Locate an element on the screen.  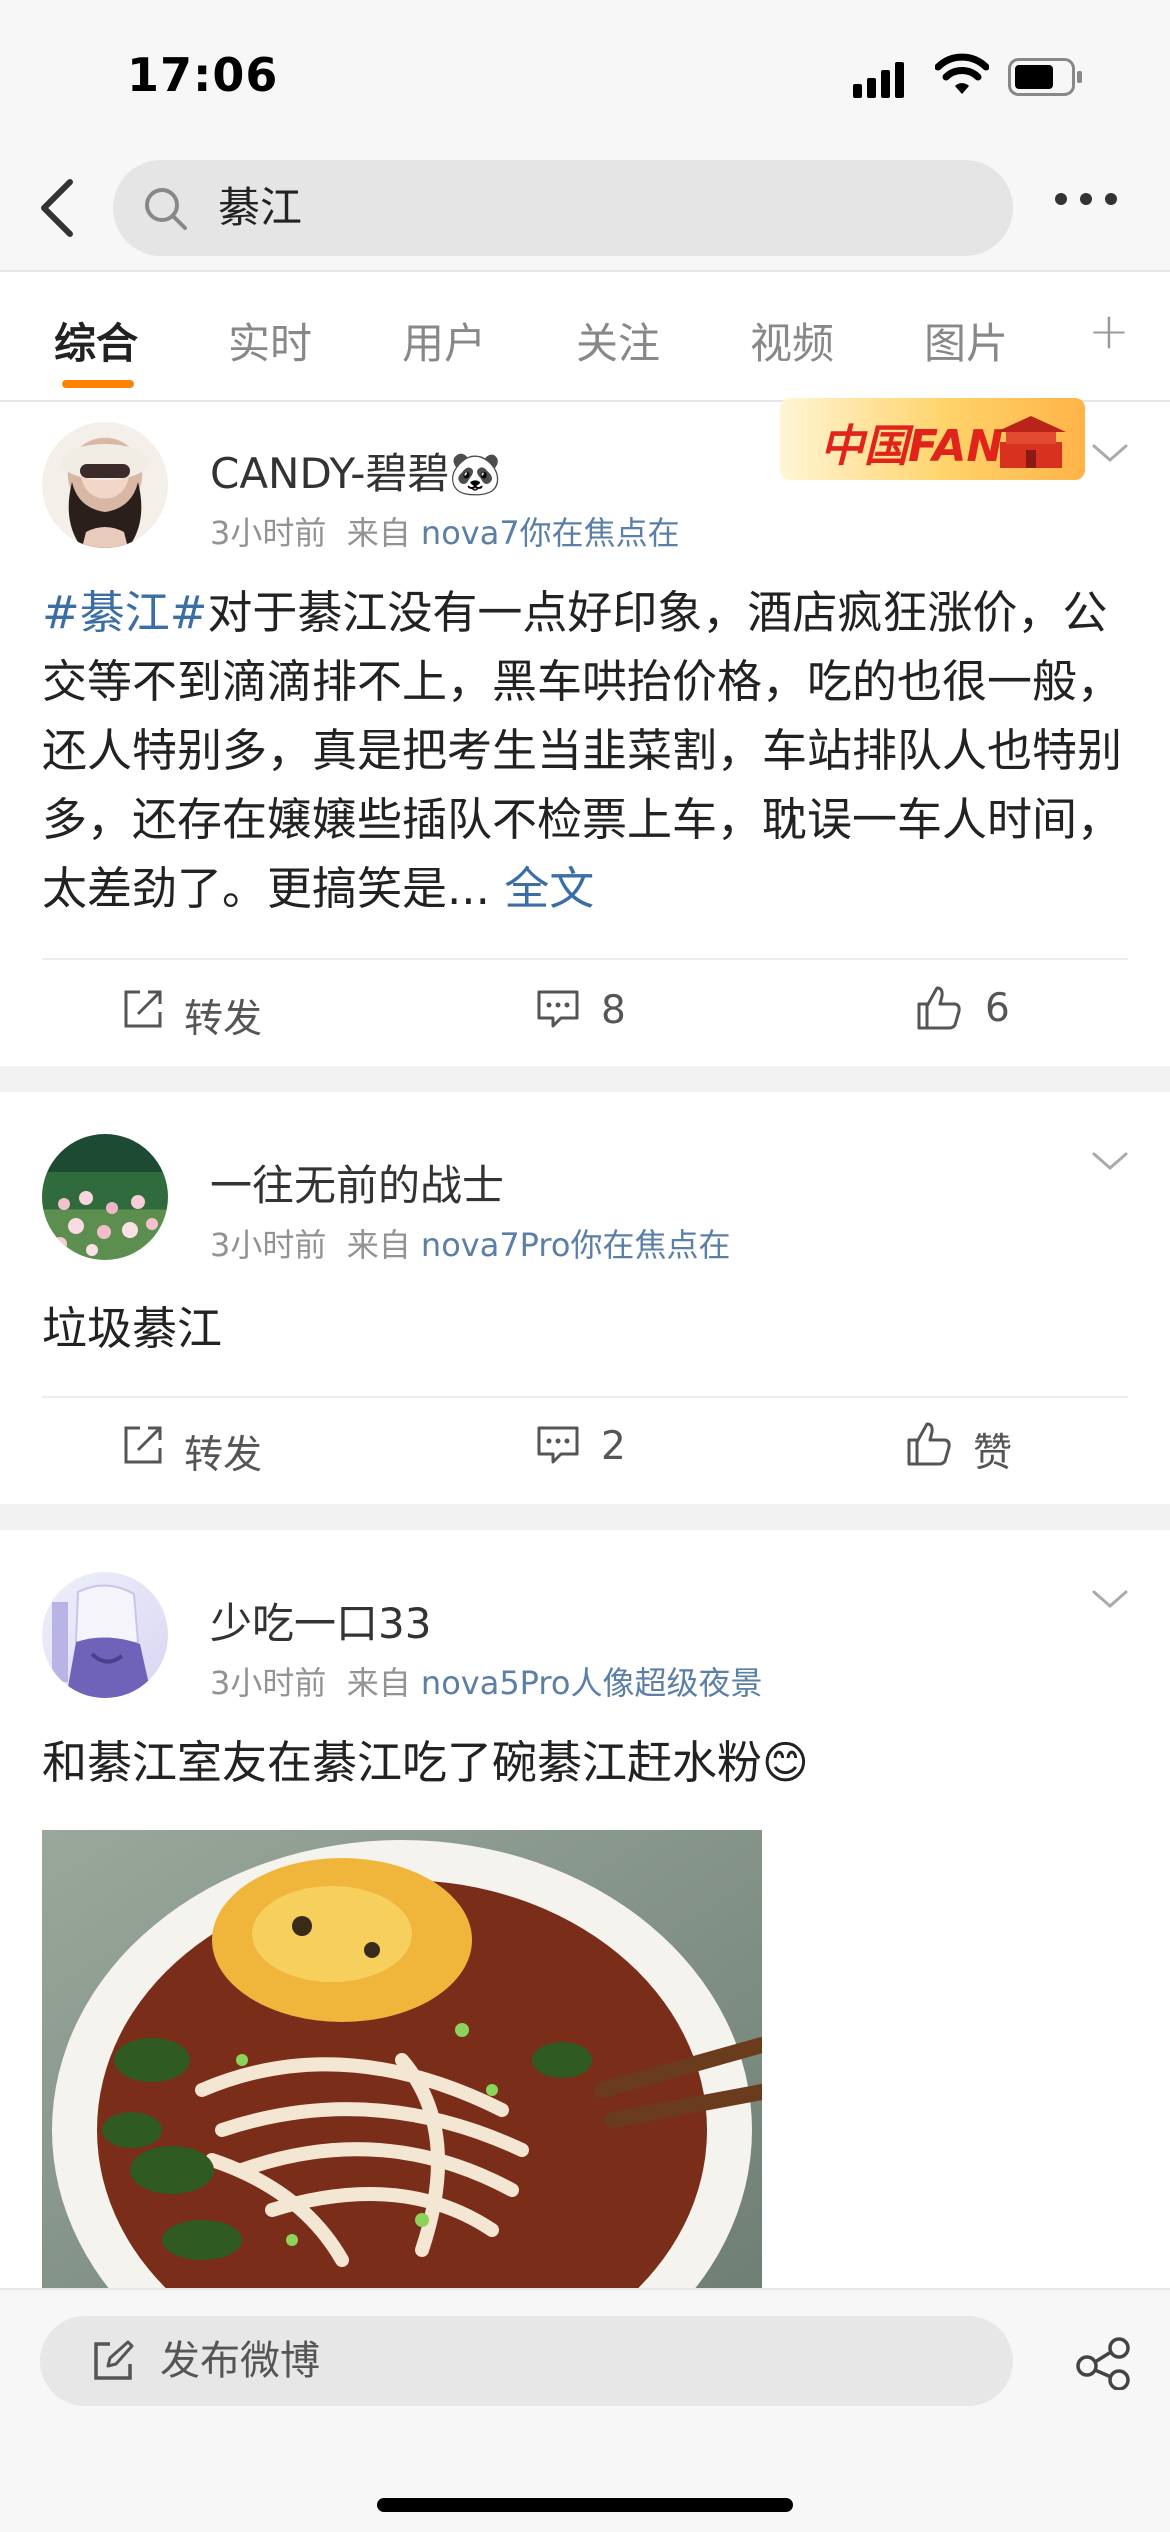
tiananmen-icon is located at coordinates (1031, 442).